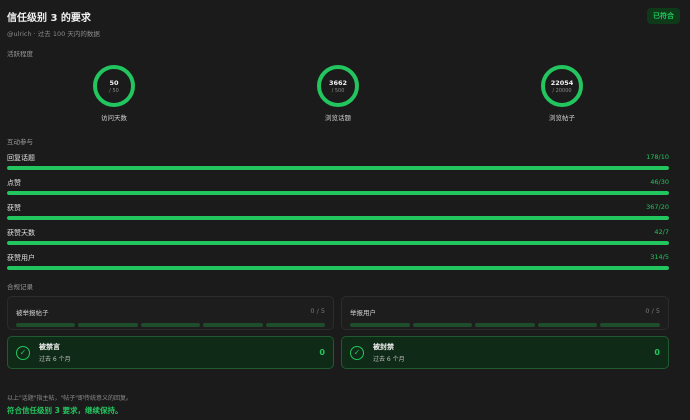  What do you see at coordinates (14, 208) in the screenshot?
I see `progress-label: 获赞` at bounding box center [14, 208].